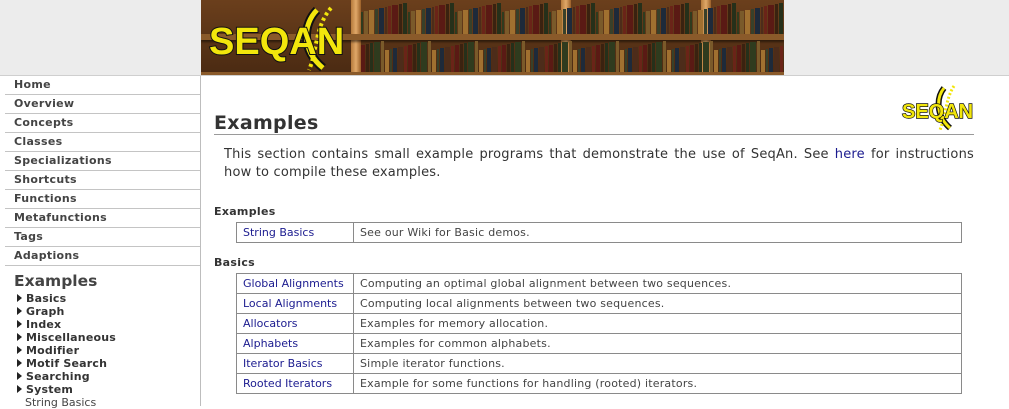 The width and height of the screenshot is (1009, 409). Describe the element at coordinates (102, 256) in the screenshot. I see `sidebar-item-adaptions: Adaptions` at that location.